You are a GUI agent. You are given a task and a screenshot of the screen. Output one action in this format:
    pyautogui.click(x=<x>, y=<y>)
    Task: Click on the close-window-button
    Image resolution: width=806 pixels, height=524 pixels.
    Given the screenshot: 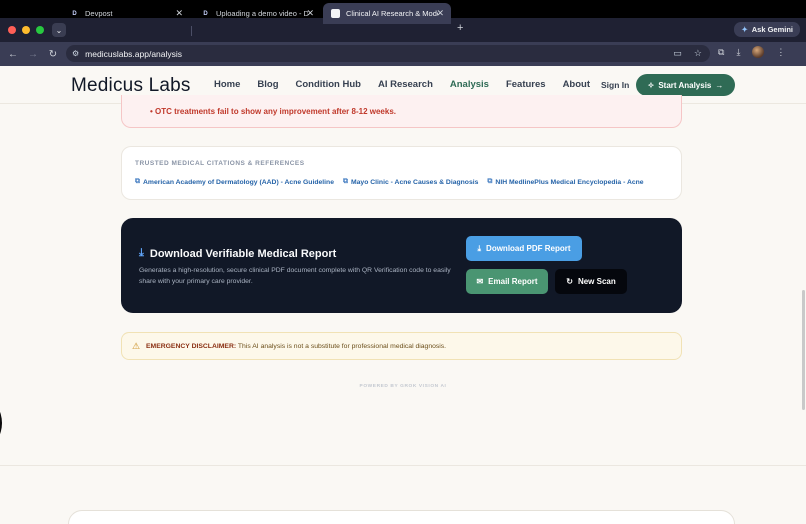 What is the action you would take?
    pyautogui.click(x=12, y=30)
    